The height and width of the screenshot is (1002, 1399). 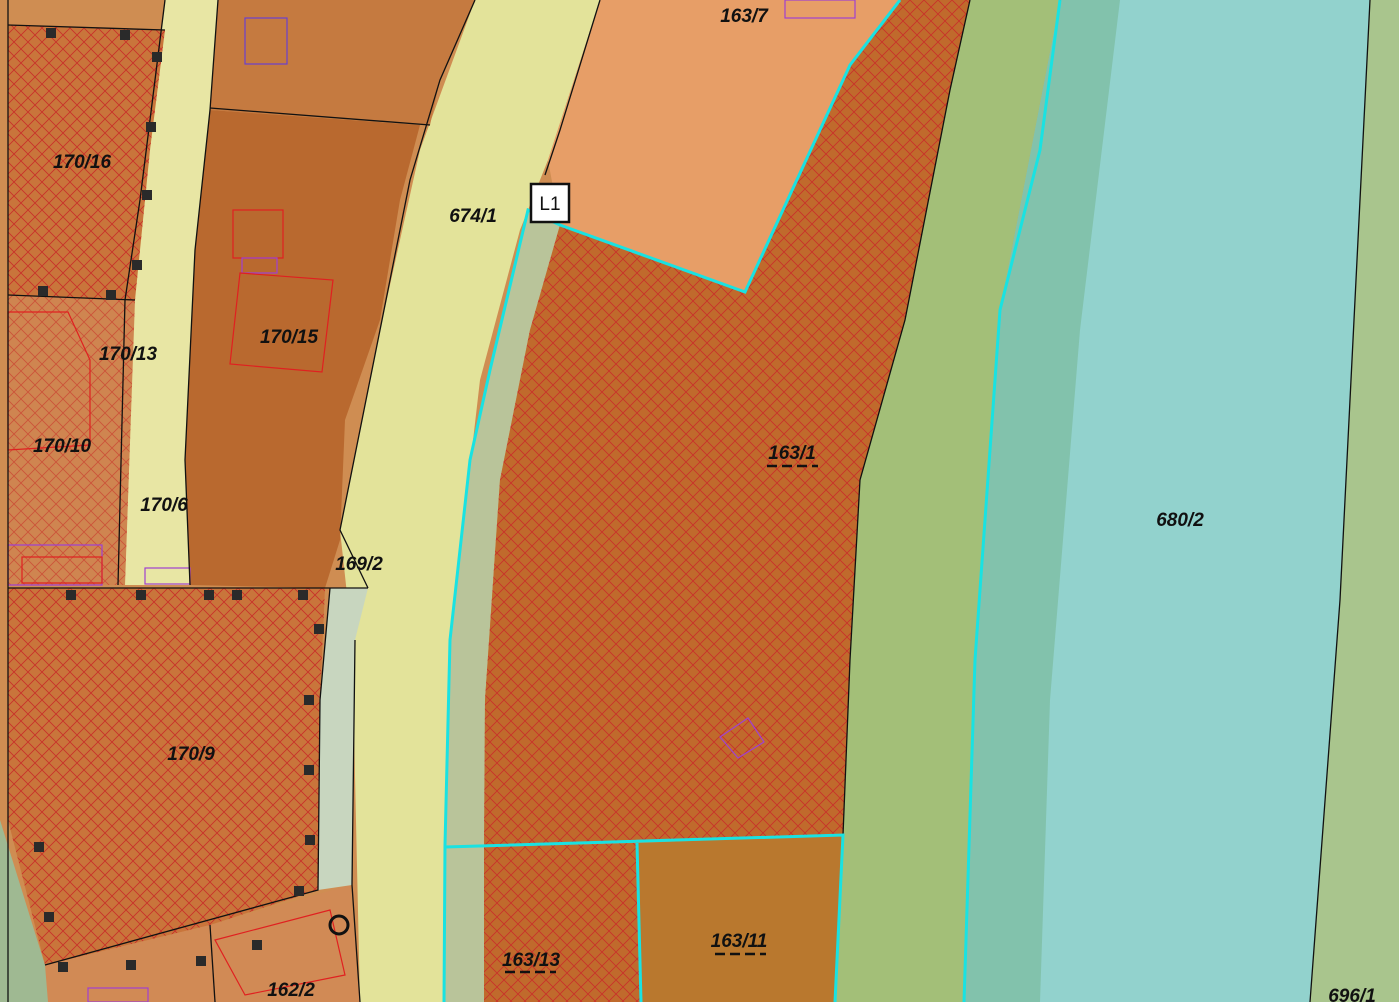 I want to click on label-170-10: 170/10, so click(x=62, y=446).